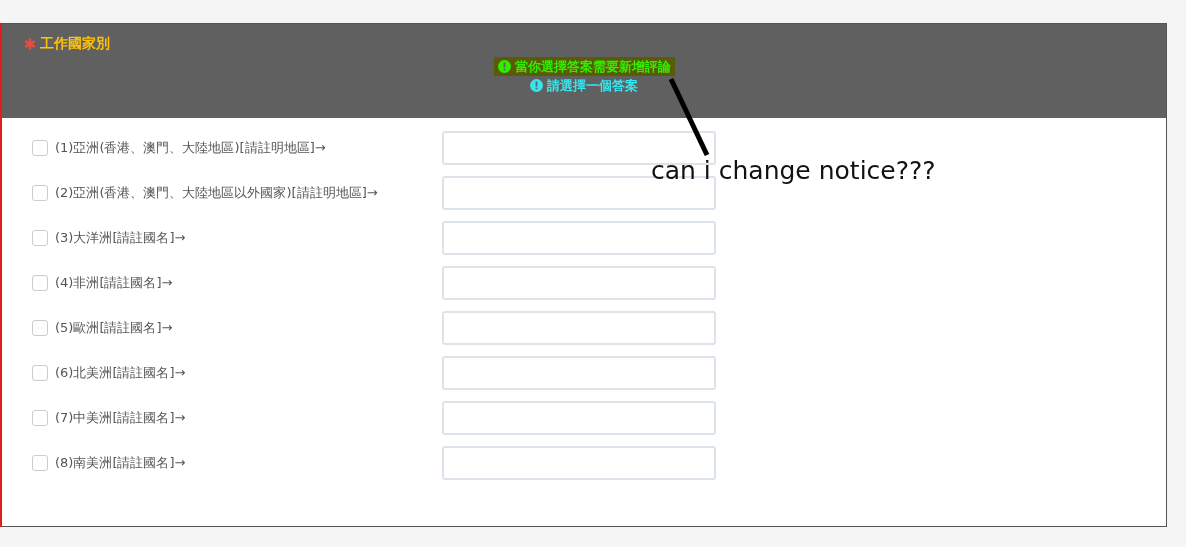 Image resolution: width=1186 pixels, height=547 pixels. I want to click on option-label: (3)大洋洲[請註國名]→, so click(121, 237).